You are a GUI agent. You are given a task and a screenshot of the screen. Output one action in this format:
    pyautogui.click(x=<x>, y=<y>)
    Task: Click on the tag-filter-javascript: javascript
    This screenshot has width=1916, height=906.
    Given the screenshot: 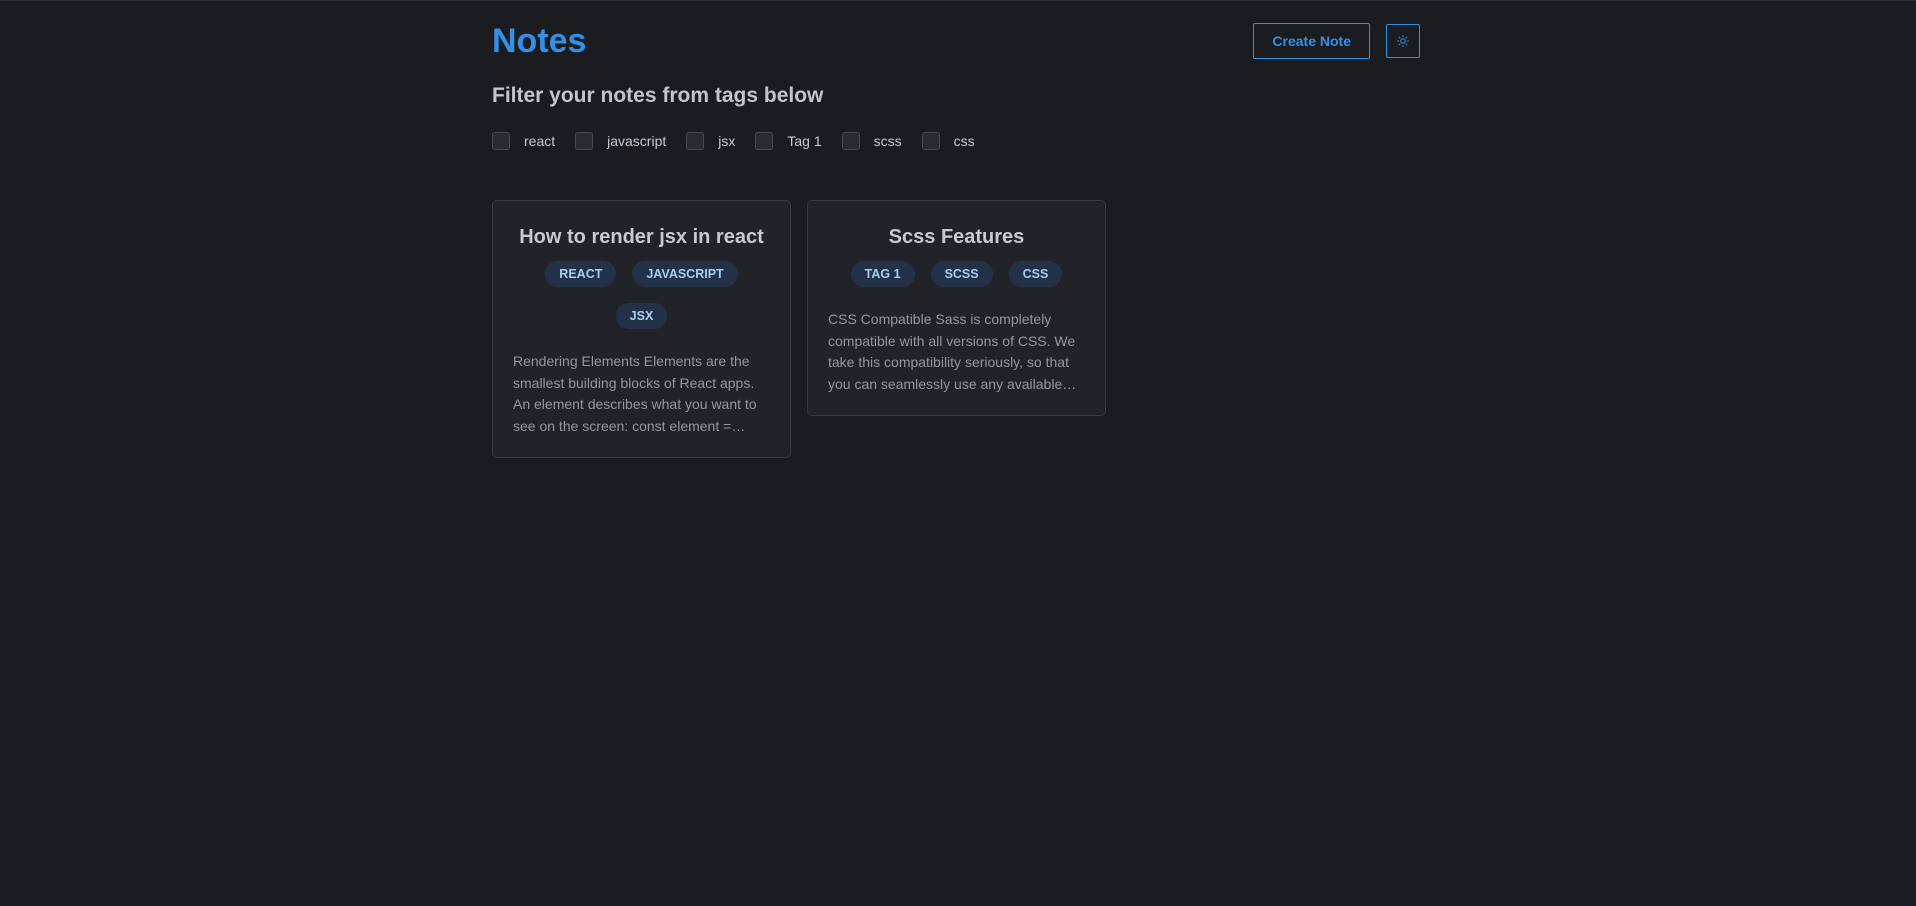 What is the action you would take?
    pyautogui.click(x=620, y=141)
    